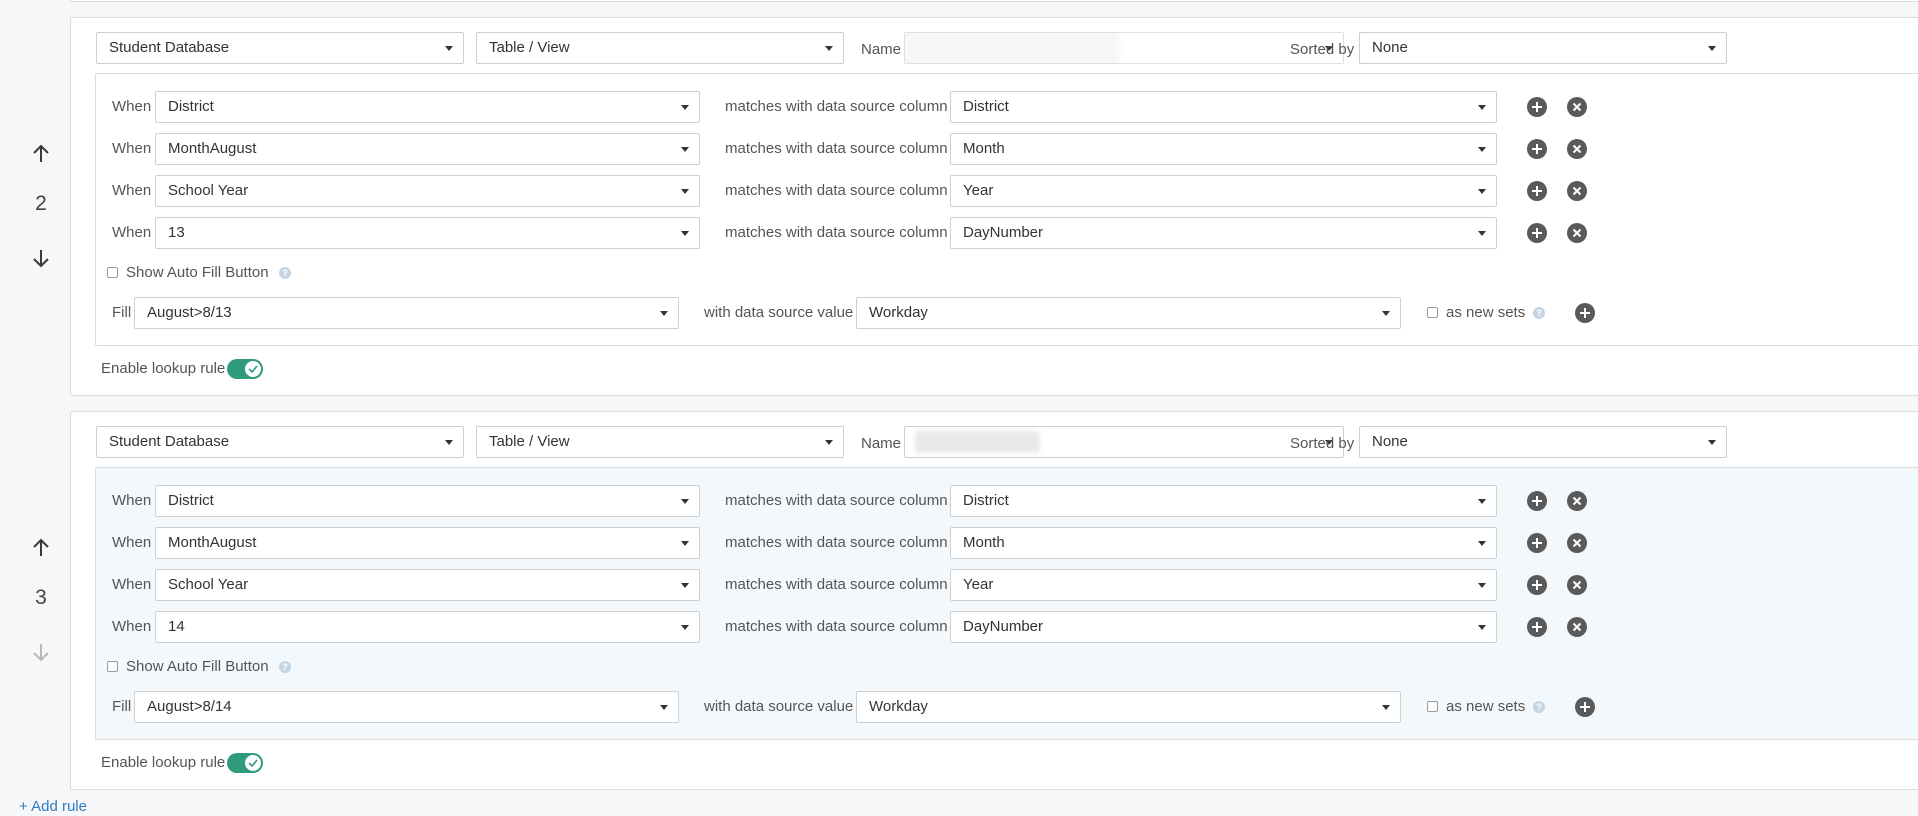  What do you see at coordinates (163, 368) in the screenshot?
I see `enable-lookup-label: Enable lookup rule` at bounding box center [163, 368].